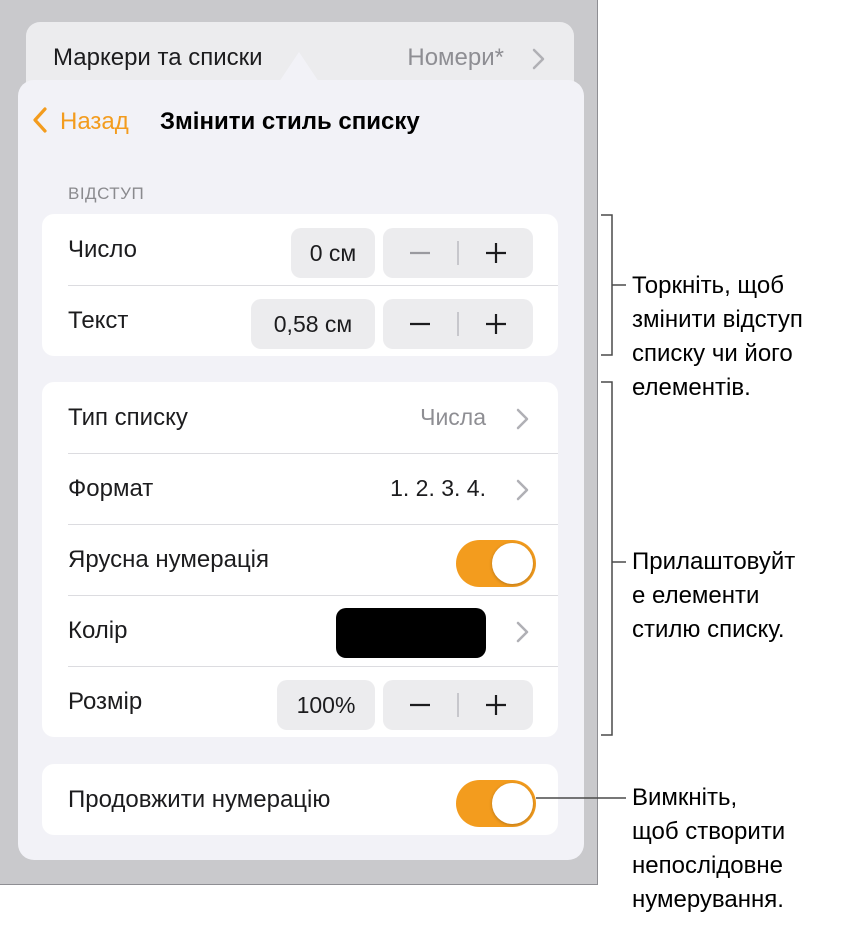 The image size is (865, 928). What do you see at coordinates (714, 595) in the screenshot?
I see `style-callout: Прилаштовуйт е елементи стилю списку.` at bounding box center [714, 595].